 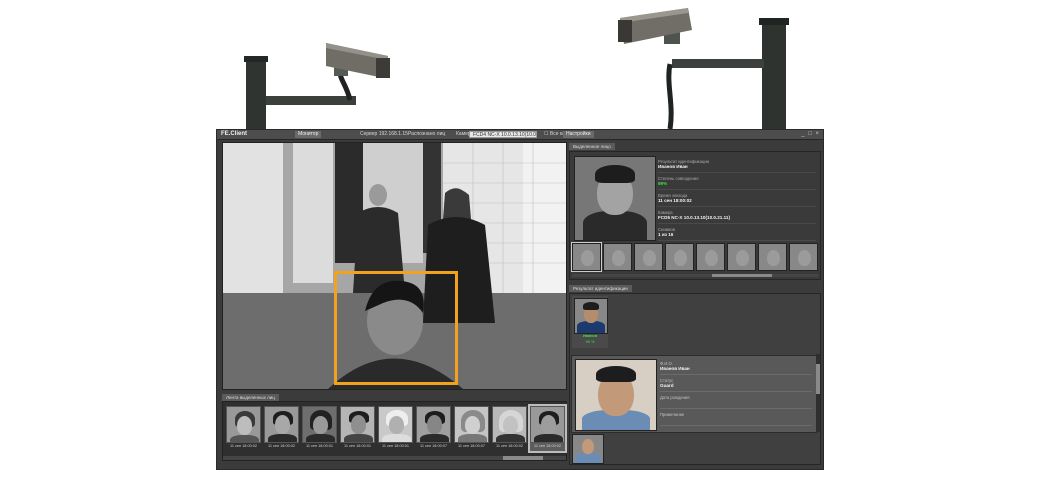 I want to click on frames-value: 1 из 16, so click(x=737, y=236).